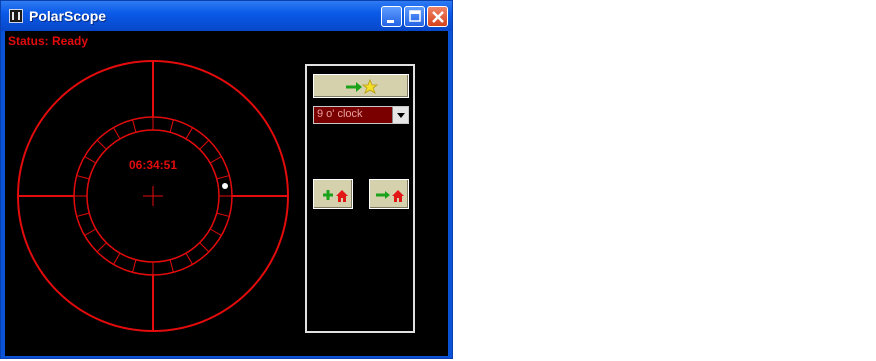 This screenshot has height=361, width=876. I want to click on goto-home-button, so click(389, 194).